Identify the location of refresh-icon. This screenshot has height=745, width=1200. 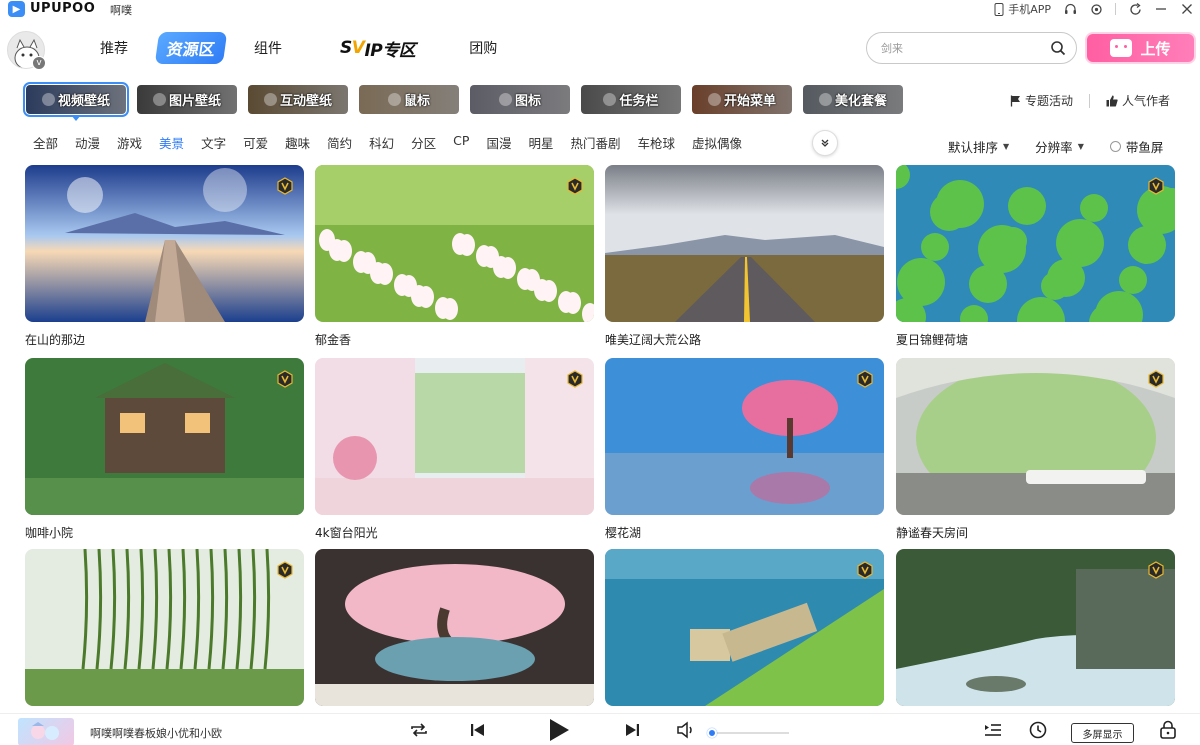
(1135, 9).